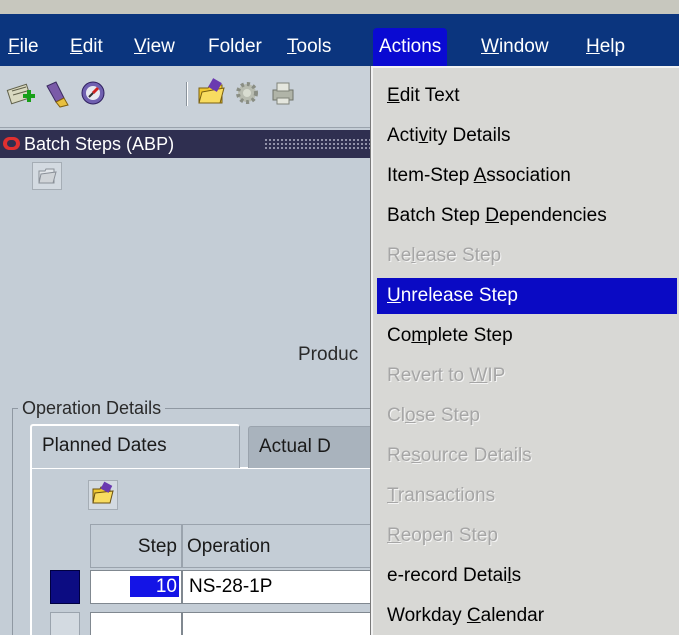  I want to click on menu-file: File, so click(23, 47).